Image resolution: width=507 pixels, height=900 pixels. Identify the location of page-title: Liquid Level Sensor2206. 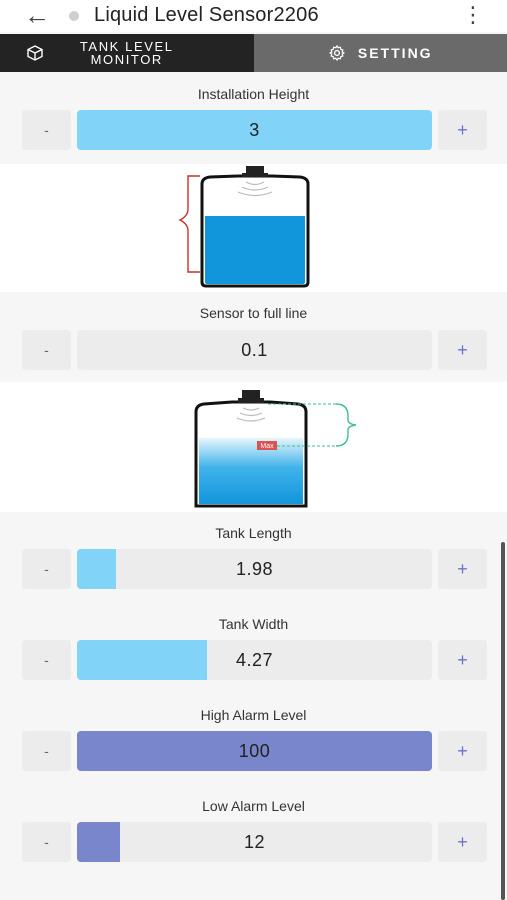
(206, 15).